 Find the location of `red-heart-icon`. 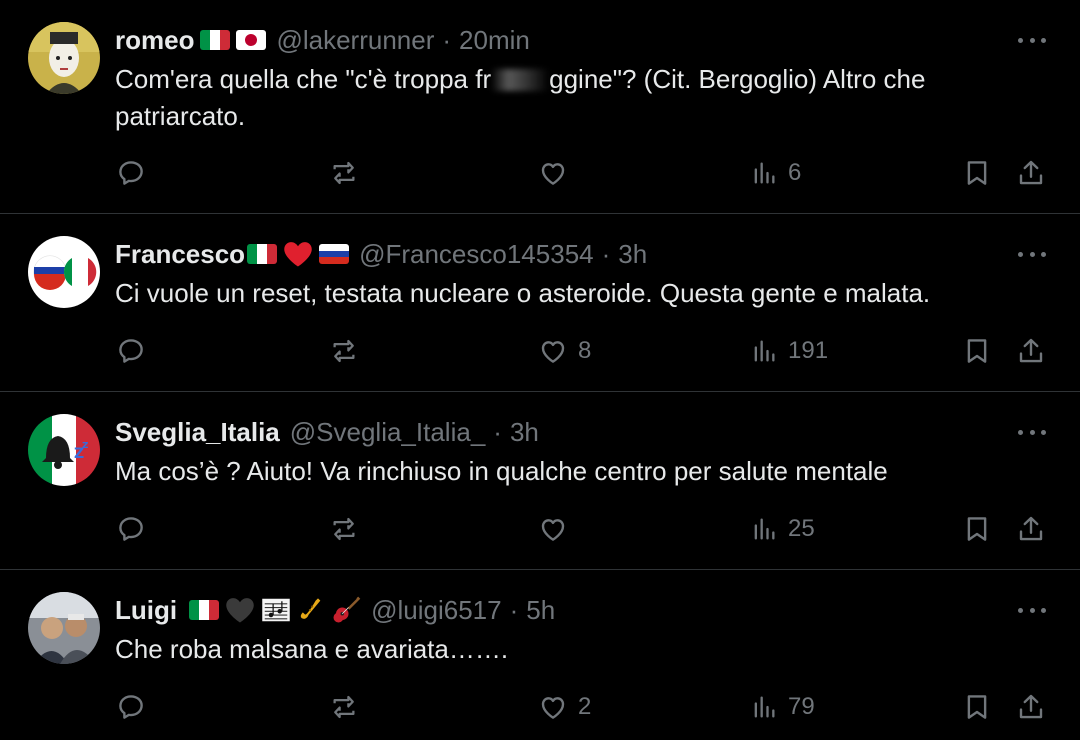

red-heart-icon is located at coordinates (298, 254).